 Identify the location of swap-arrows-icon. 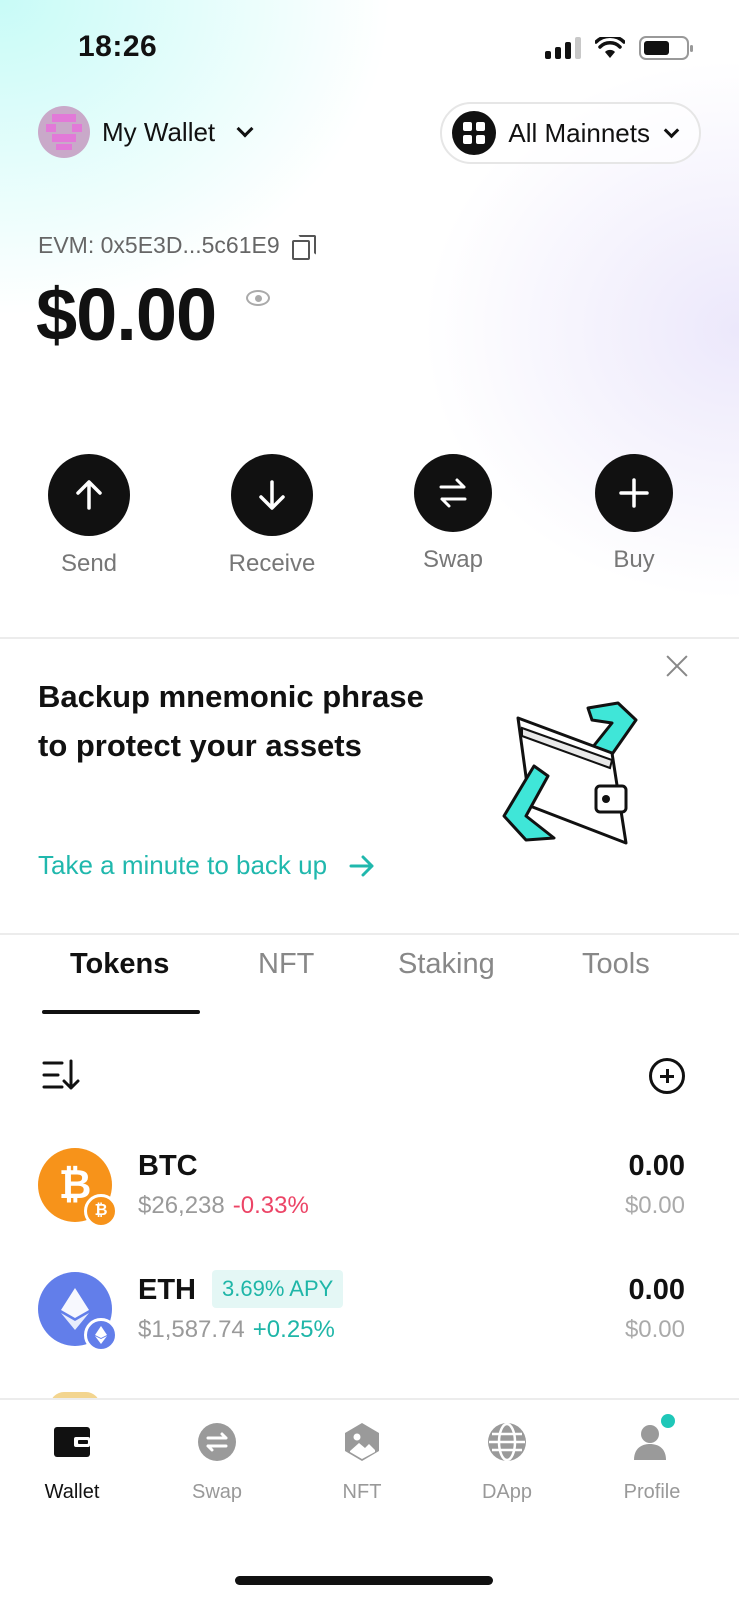
(453, 493).